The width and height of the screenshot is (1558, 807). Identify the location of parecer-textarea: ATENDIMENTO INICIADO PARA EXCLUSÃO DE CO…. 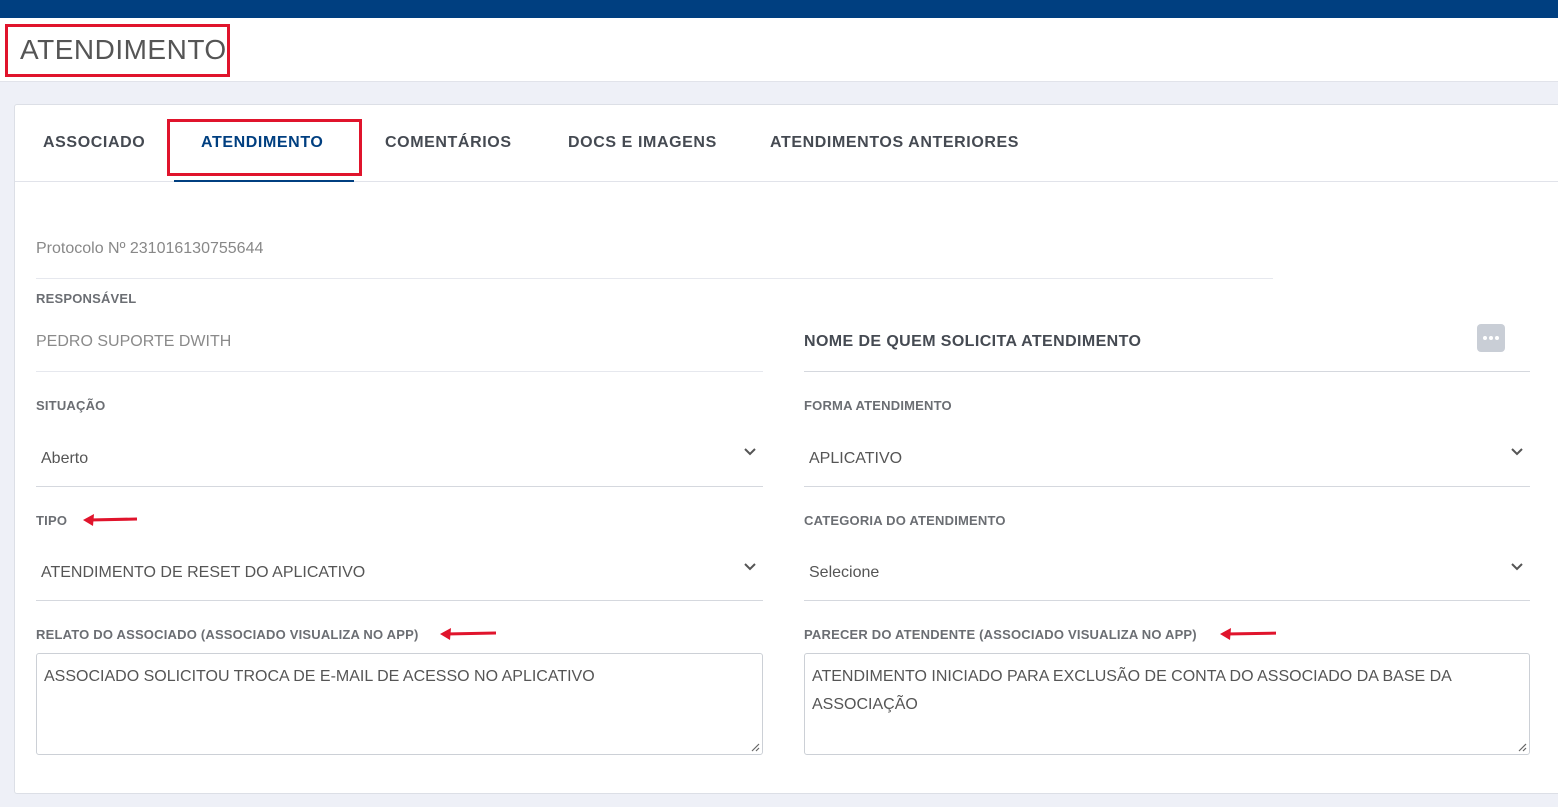
(1167, 704).